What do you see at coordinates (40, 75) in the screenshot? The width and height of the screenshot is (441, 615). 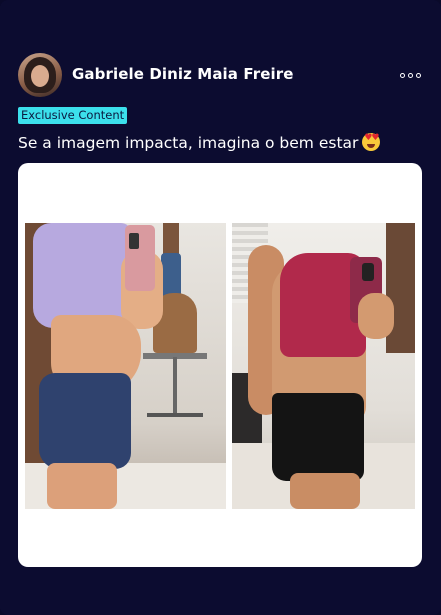 I see `author-avatar` at bounding box center [40, 75].